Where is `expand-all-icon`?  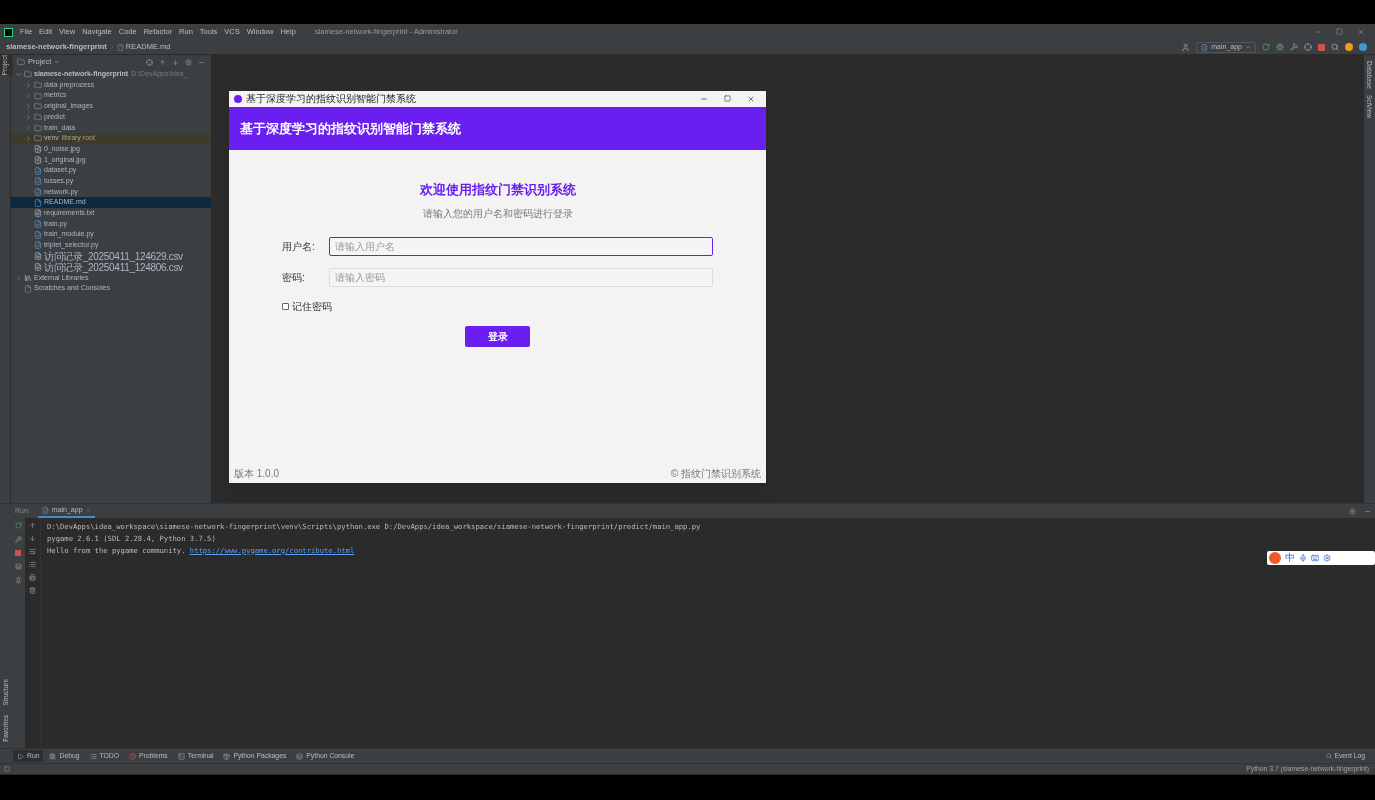
expand-all-icon is located at coordinates (162, 62).